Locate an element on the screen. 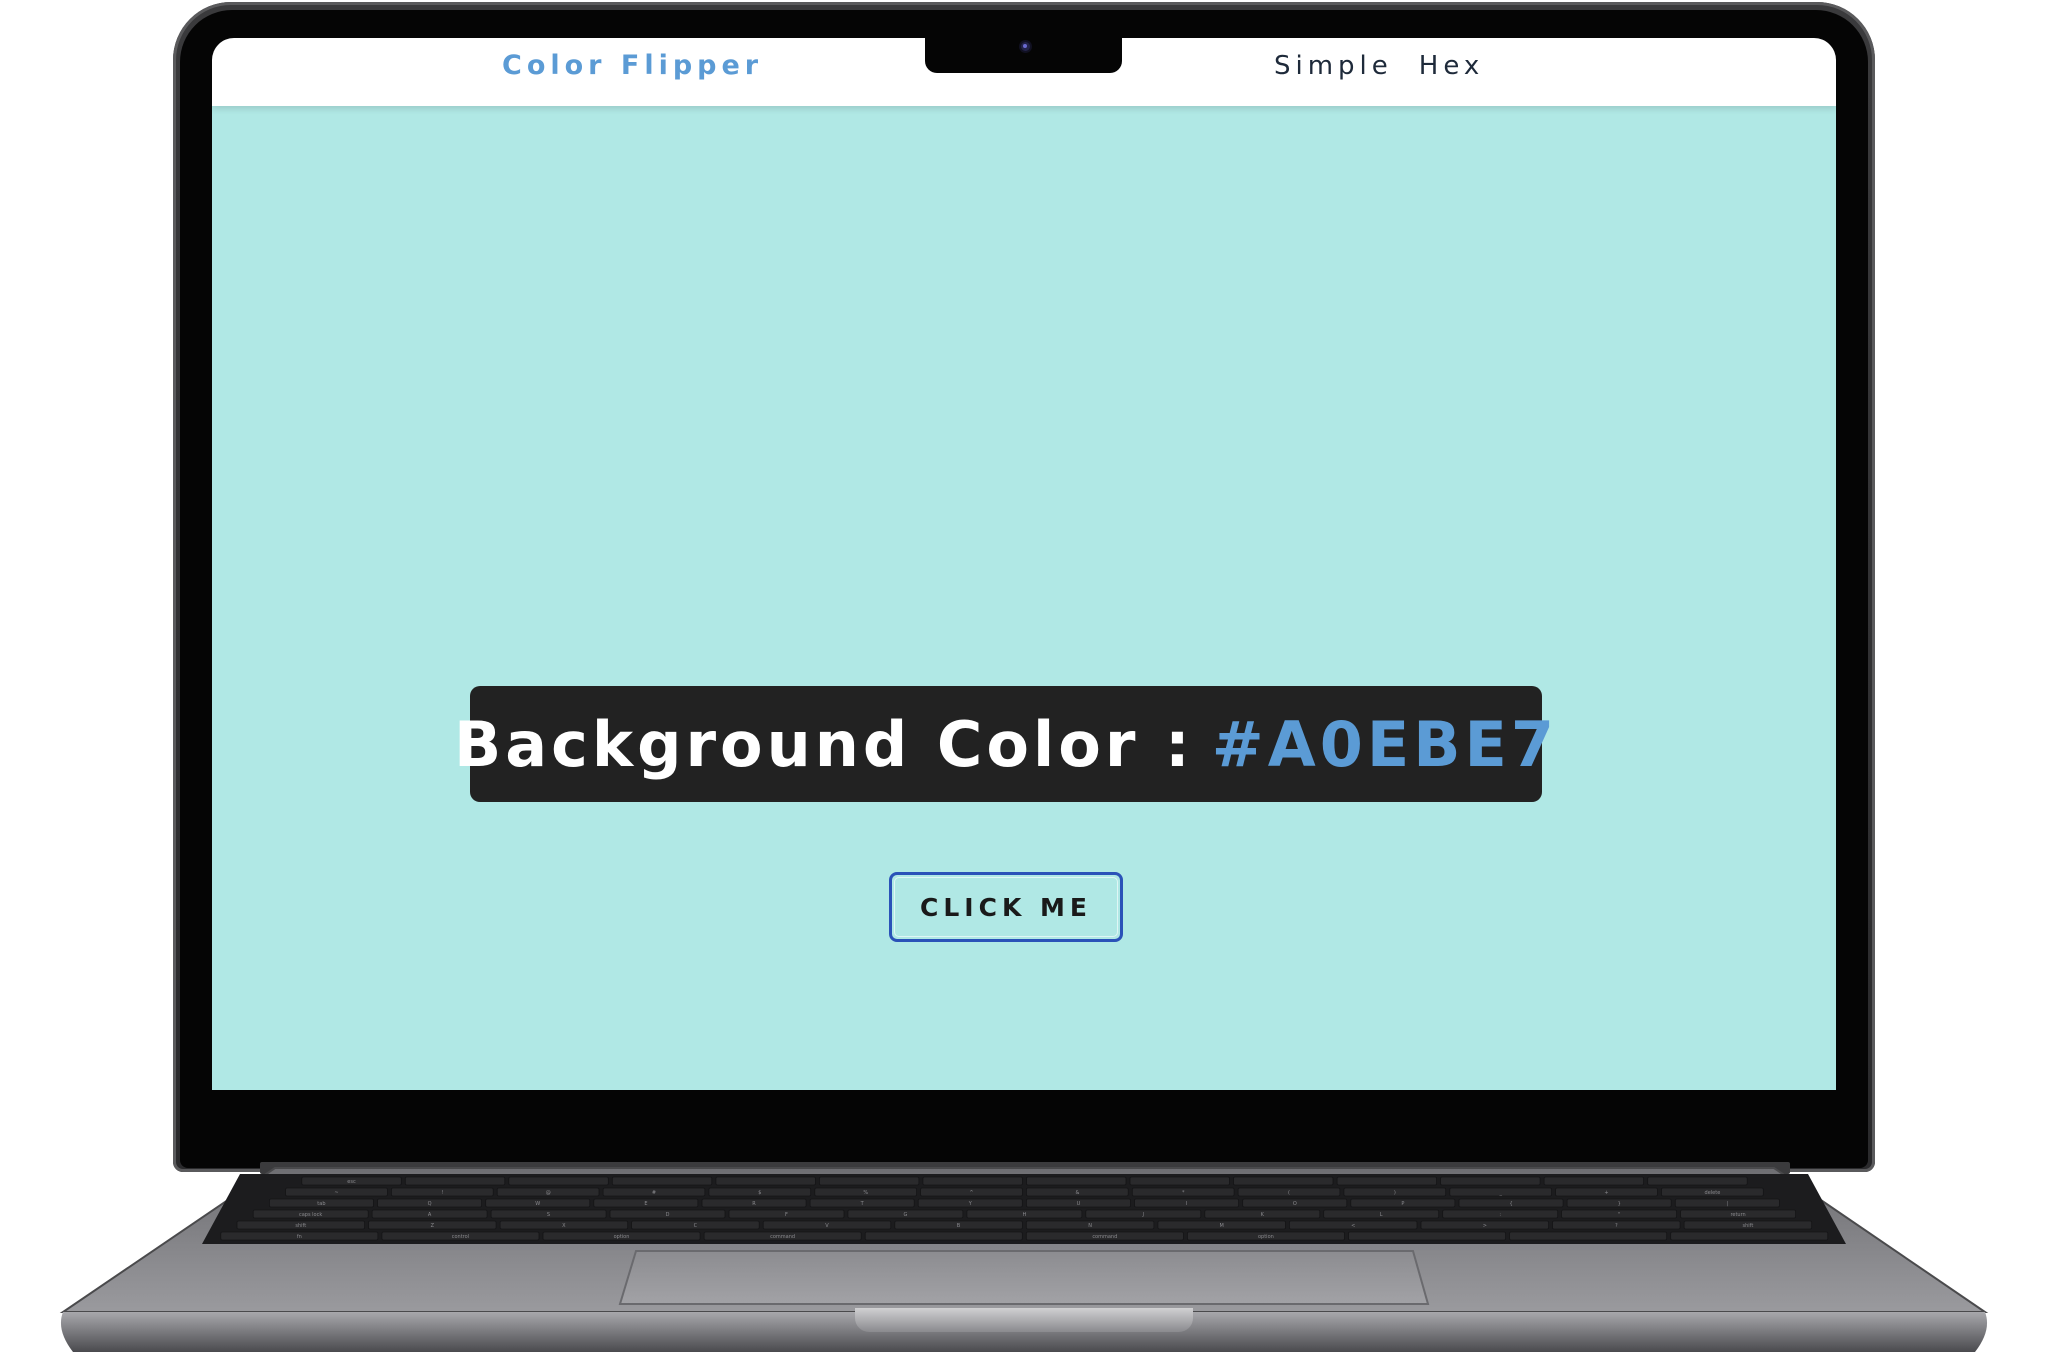 Image resolution: width=2049 pixels, height=1368 pixels. keyboard-key-label: % is located at coordinates (865, 1193).